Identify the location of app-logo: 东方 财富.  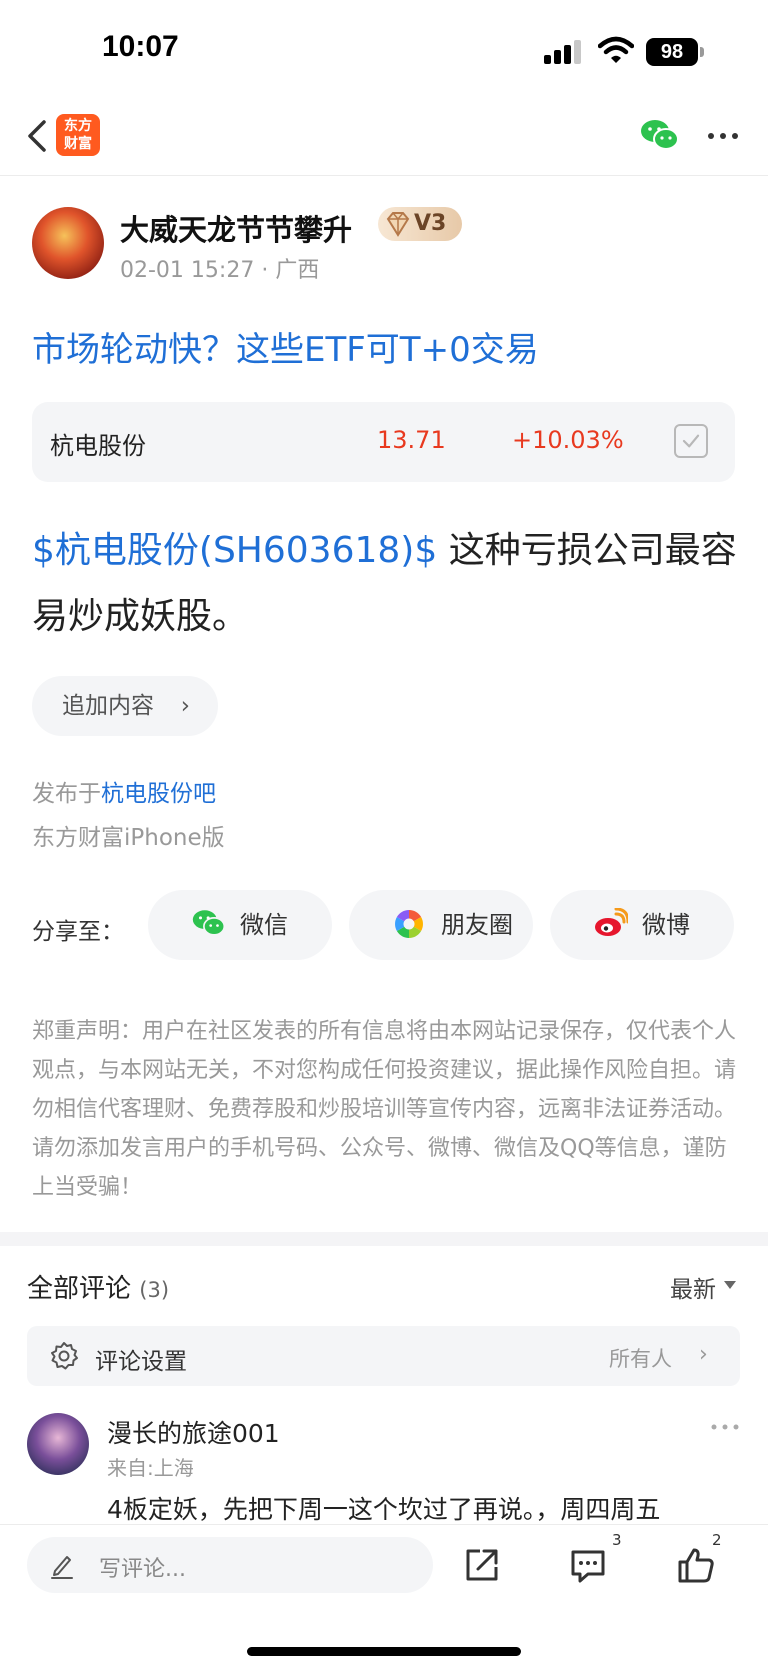
(78, 135).